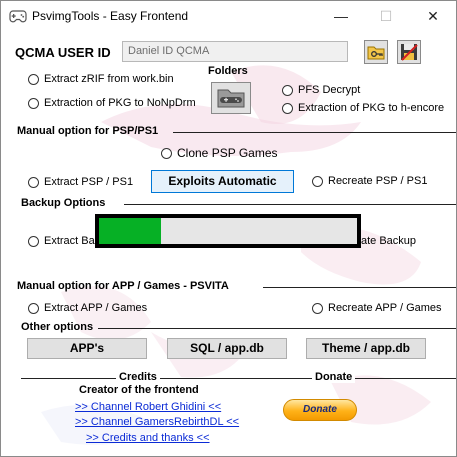 The image size is (457, 457). Describe the element at coordinates (388, 241) in the screenshot. I see `radio-recreate-backup-label: ate Backup` at that location.